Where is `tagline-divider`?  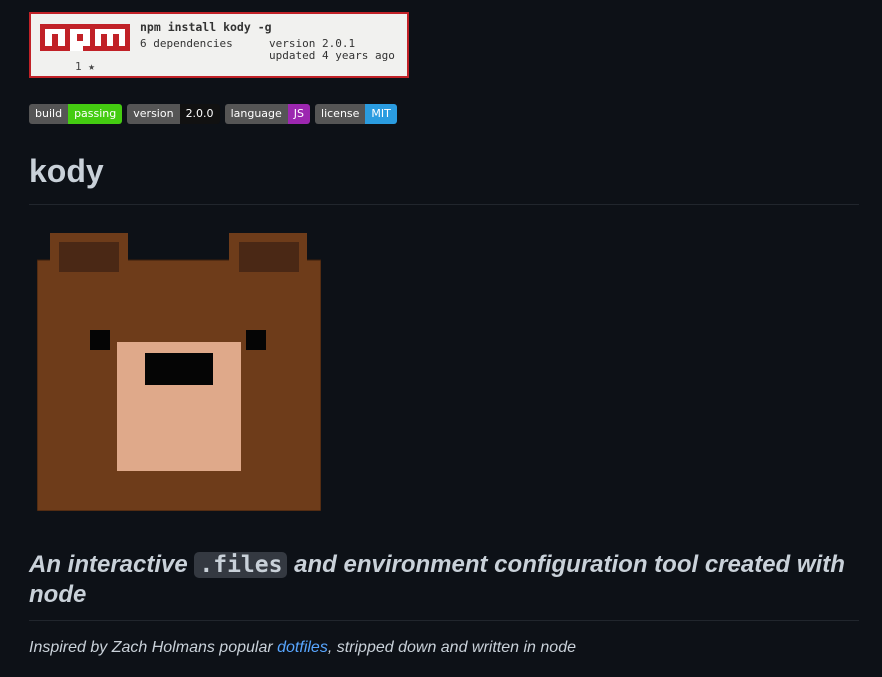
tagline-divider is located at coordinates (444, 620).